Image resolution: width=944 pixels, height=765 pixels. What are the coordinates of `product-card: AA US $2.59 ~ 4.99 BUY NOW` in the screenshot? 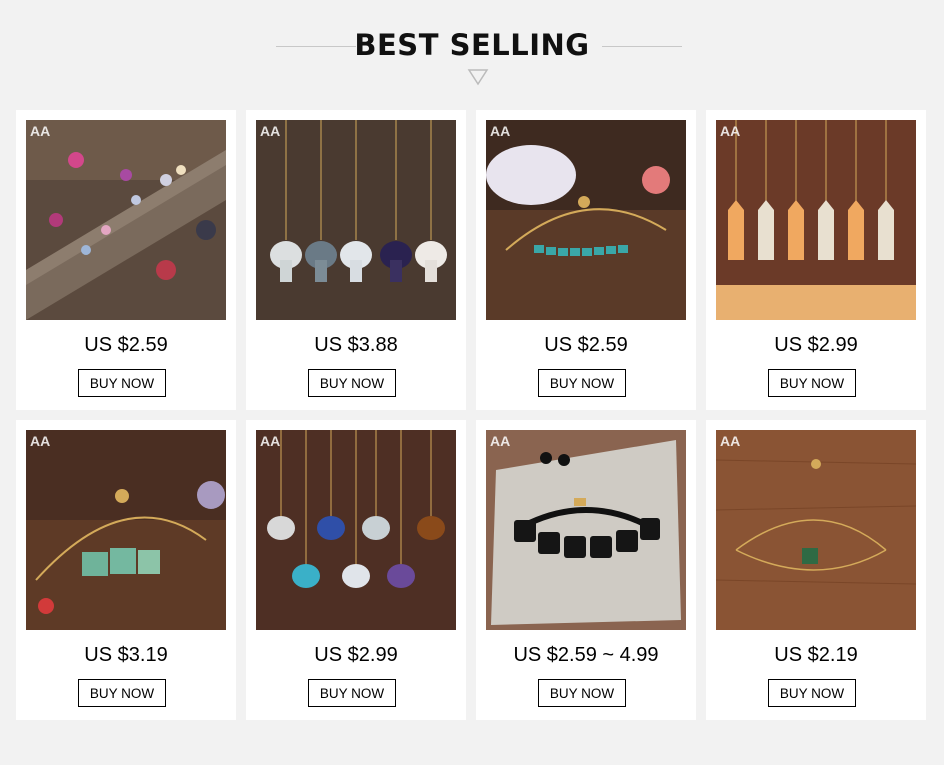 It's located at (586, 570).